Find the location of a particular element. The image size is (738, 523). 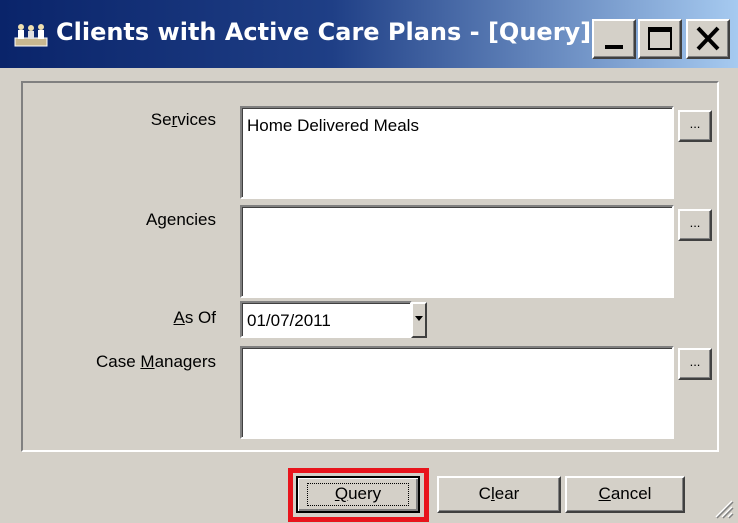

case-managers-listbox is located at coordinates (457, 392).